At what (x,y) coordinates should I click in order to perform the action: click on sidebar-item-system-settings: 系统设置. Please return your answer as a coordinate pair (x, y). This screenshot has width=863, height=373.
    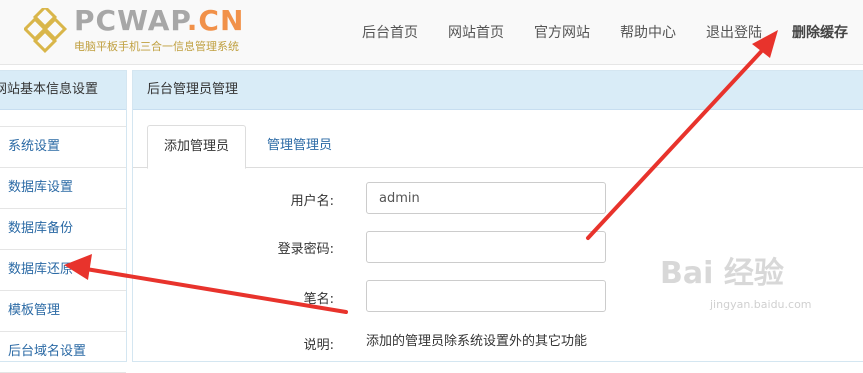
    Looking at the image, I should click on (63, 147).